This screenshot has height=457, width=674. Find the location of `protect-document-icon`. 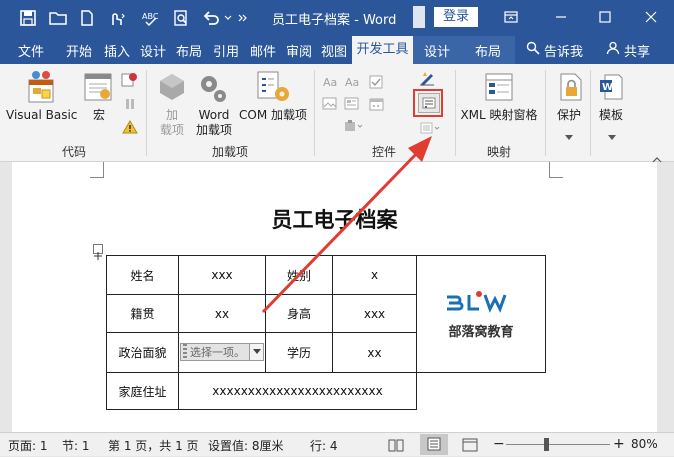

protect-document-icon is located at coordinates (571, 89).